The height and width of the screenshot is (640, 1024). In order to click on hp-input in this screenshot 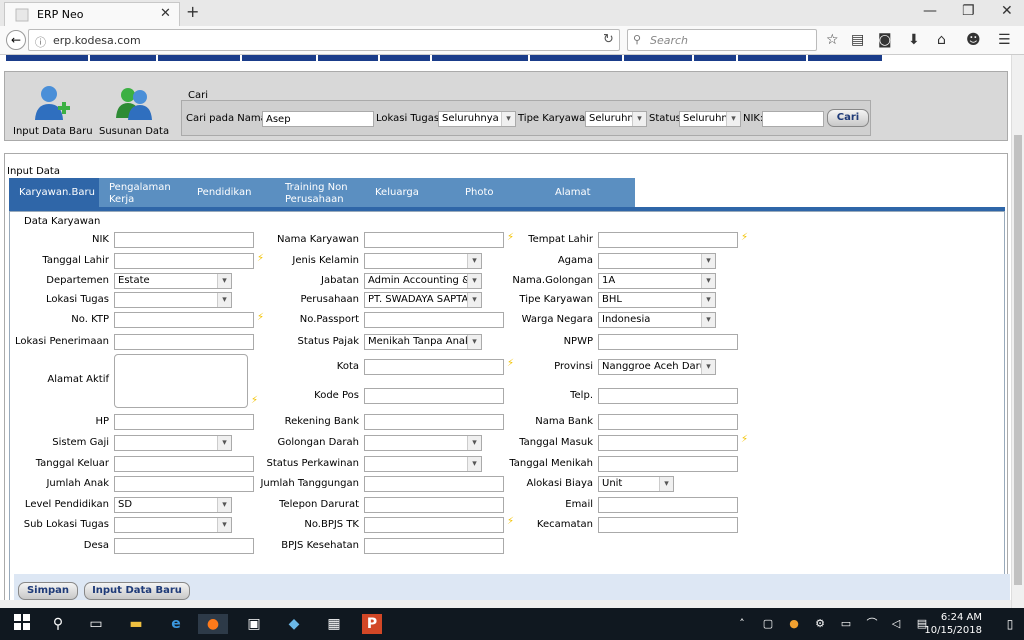, I will do `click(184, 422)`.